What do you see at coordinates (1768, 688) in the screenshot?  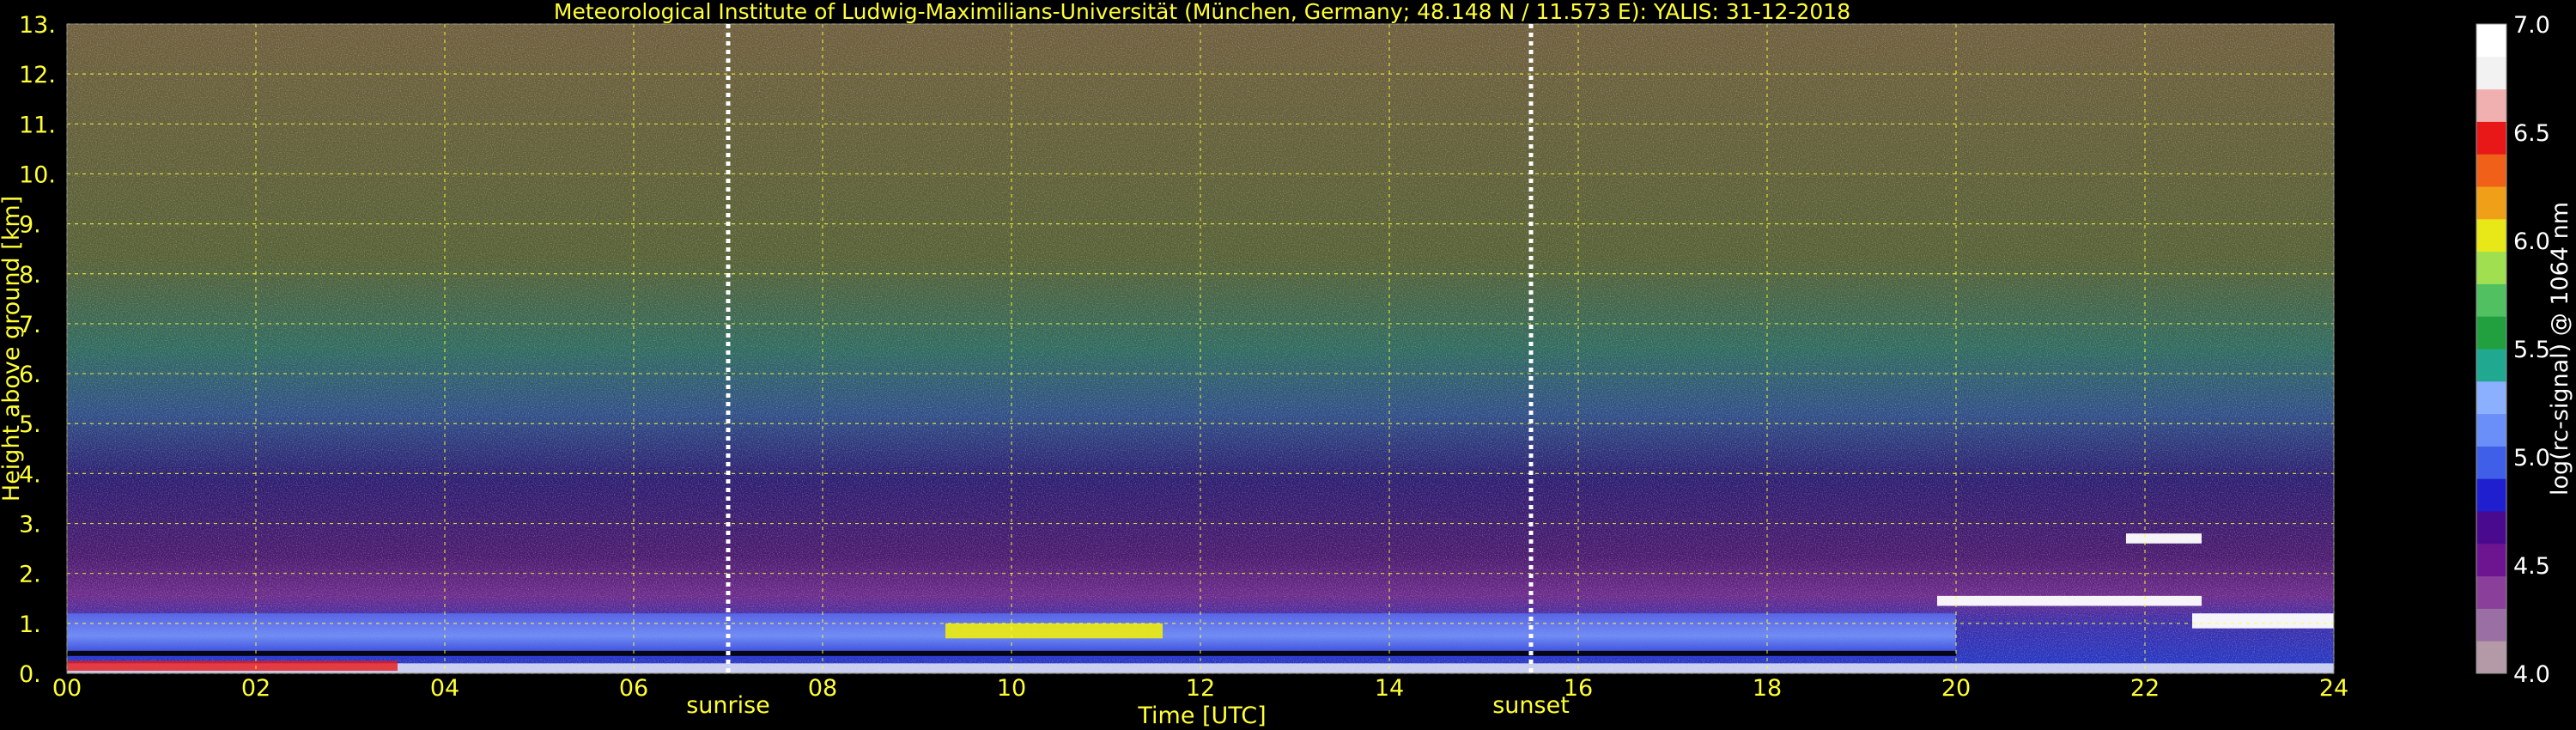 I see `x-tick-label: 18` at bounding box center [1768, 688].